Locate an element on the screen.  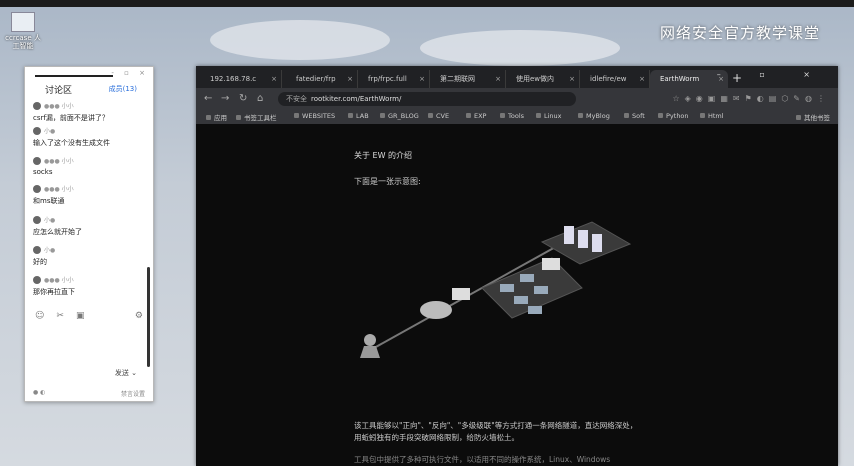
bookmark-item: 应用 is located at coordinates (216, 117).